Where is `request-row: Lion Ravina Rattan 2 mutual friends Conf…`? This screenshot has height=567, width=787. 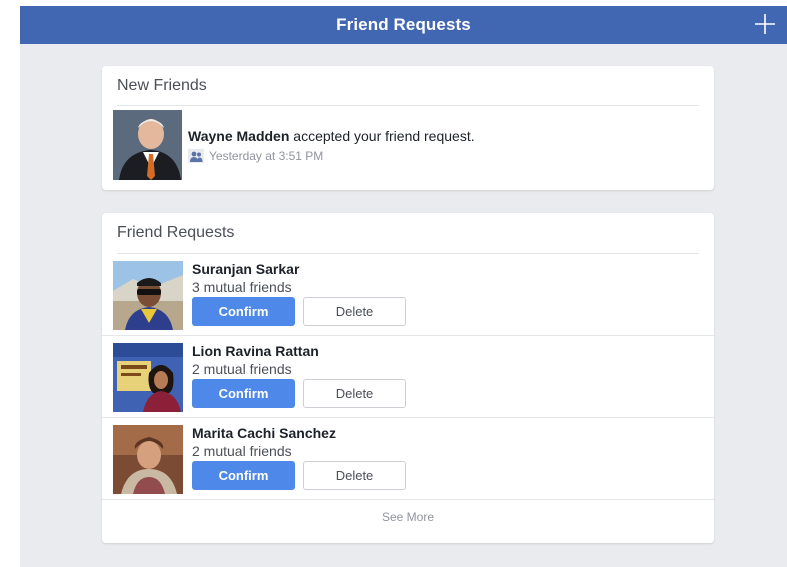 request-row: Lion Ravina Rattan 2 mutual friends Conf… is located at coordinates (408, 376).